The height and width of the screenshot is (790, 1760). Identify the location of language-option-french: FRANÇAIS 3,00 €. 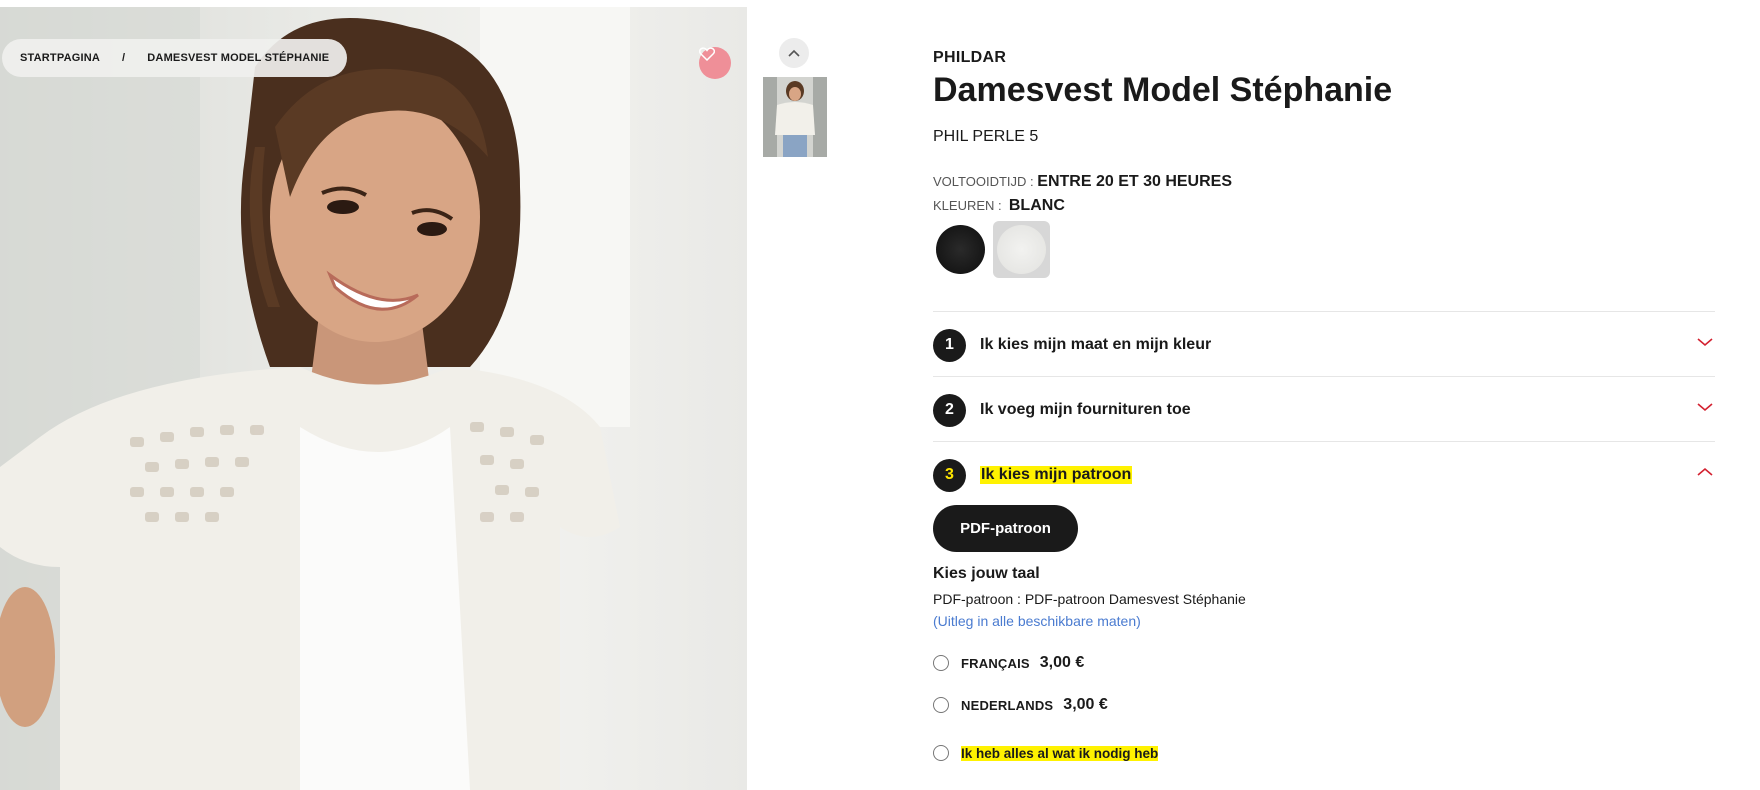
(1008, 663).